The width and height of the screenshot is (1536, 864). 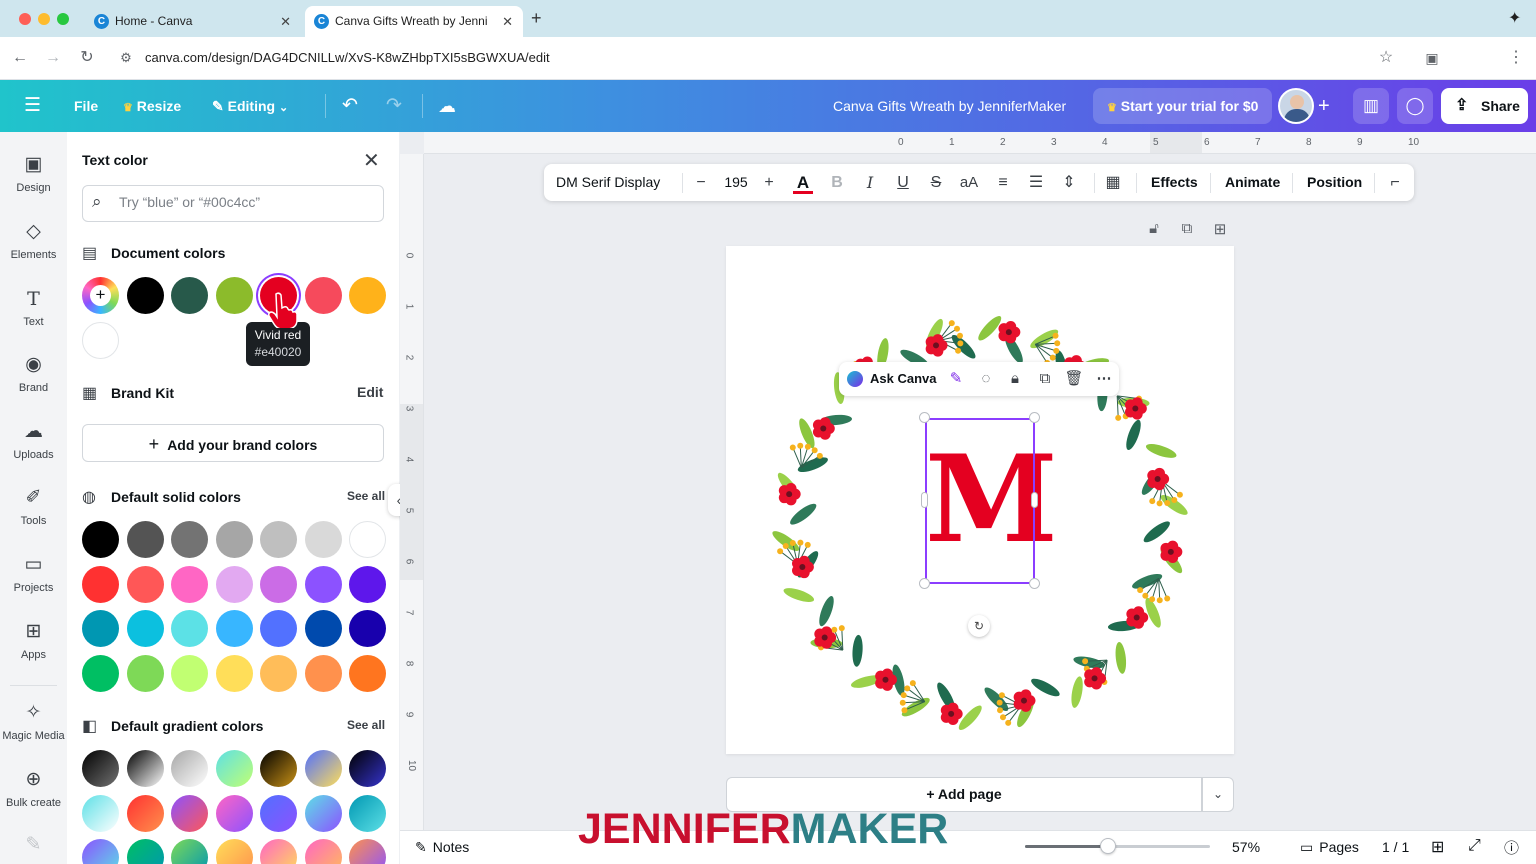 What do you see at coordinates (1324, 106) in the screenshot?
I see `invite-plus-icon: +` at bounding box center [1324, 106].